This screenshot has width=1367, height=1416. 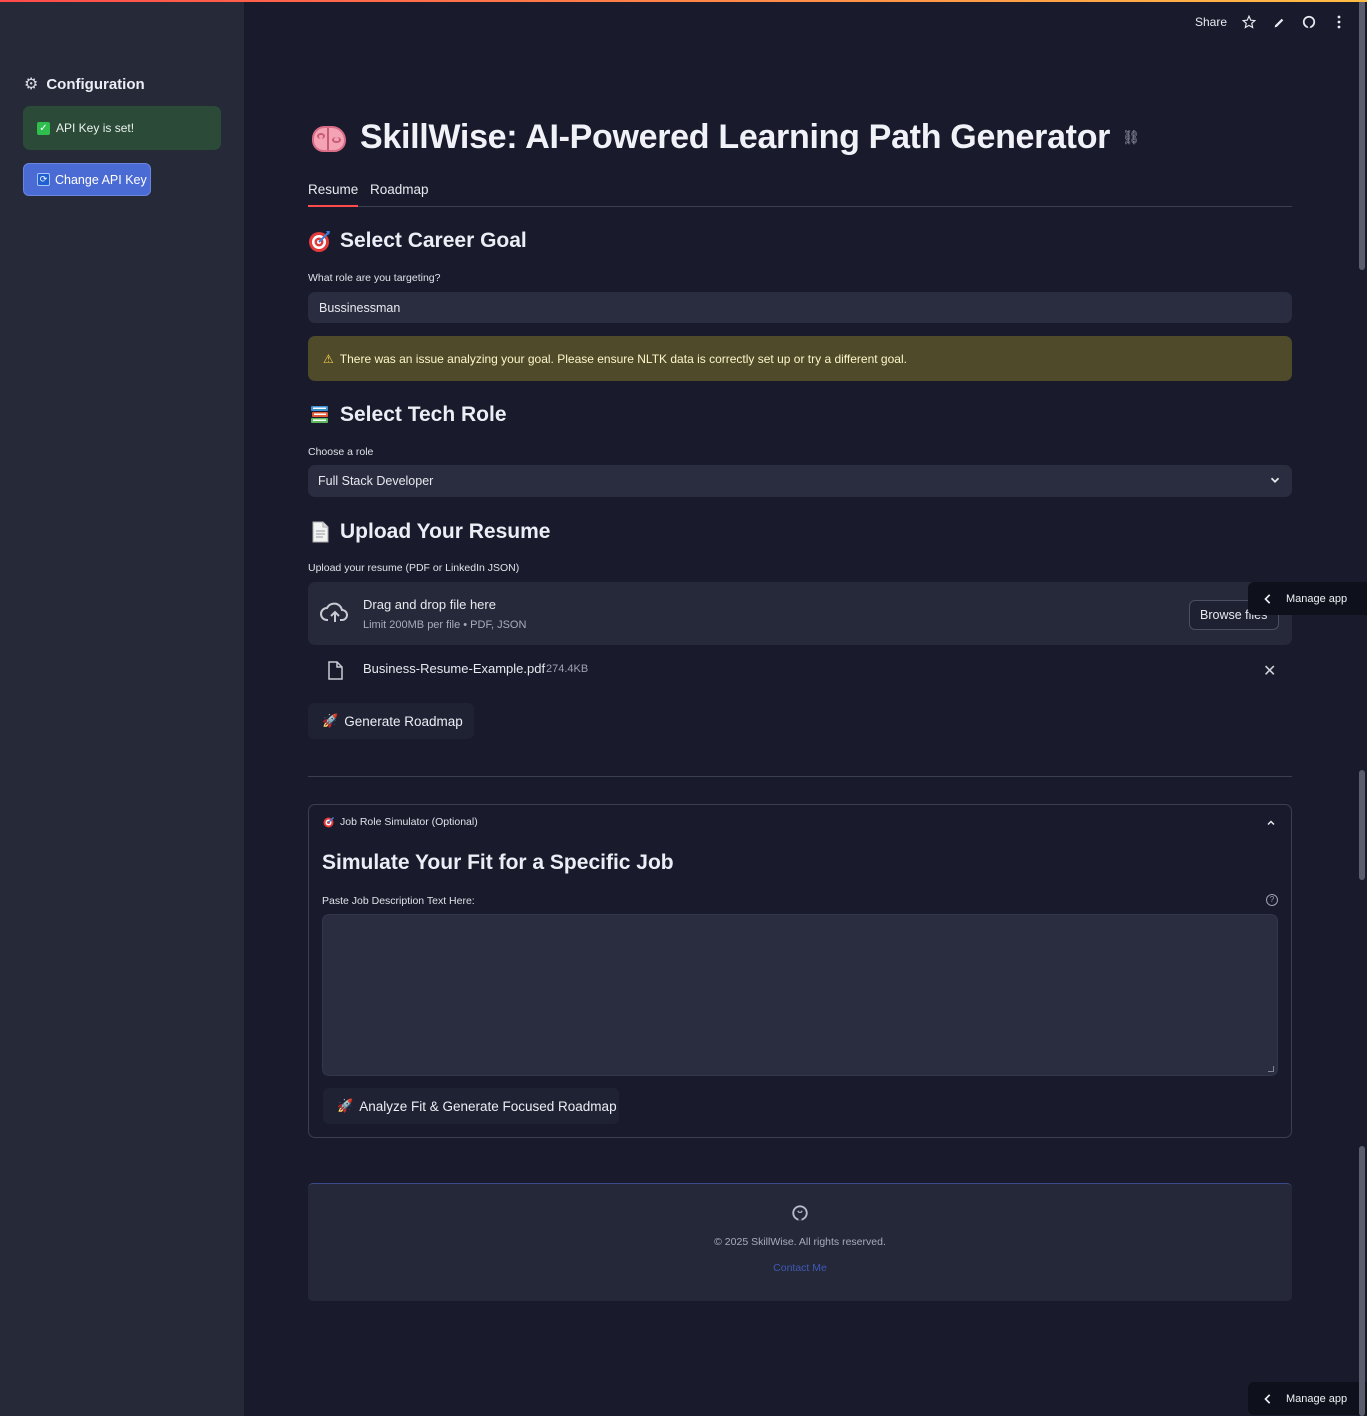 I want to click on change-api-key-button: ⟳ Change API Key, so click(x=87, y=179).